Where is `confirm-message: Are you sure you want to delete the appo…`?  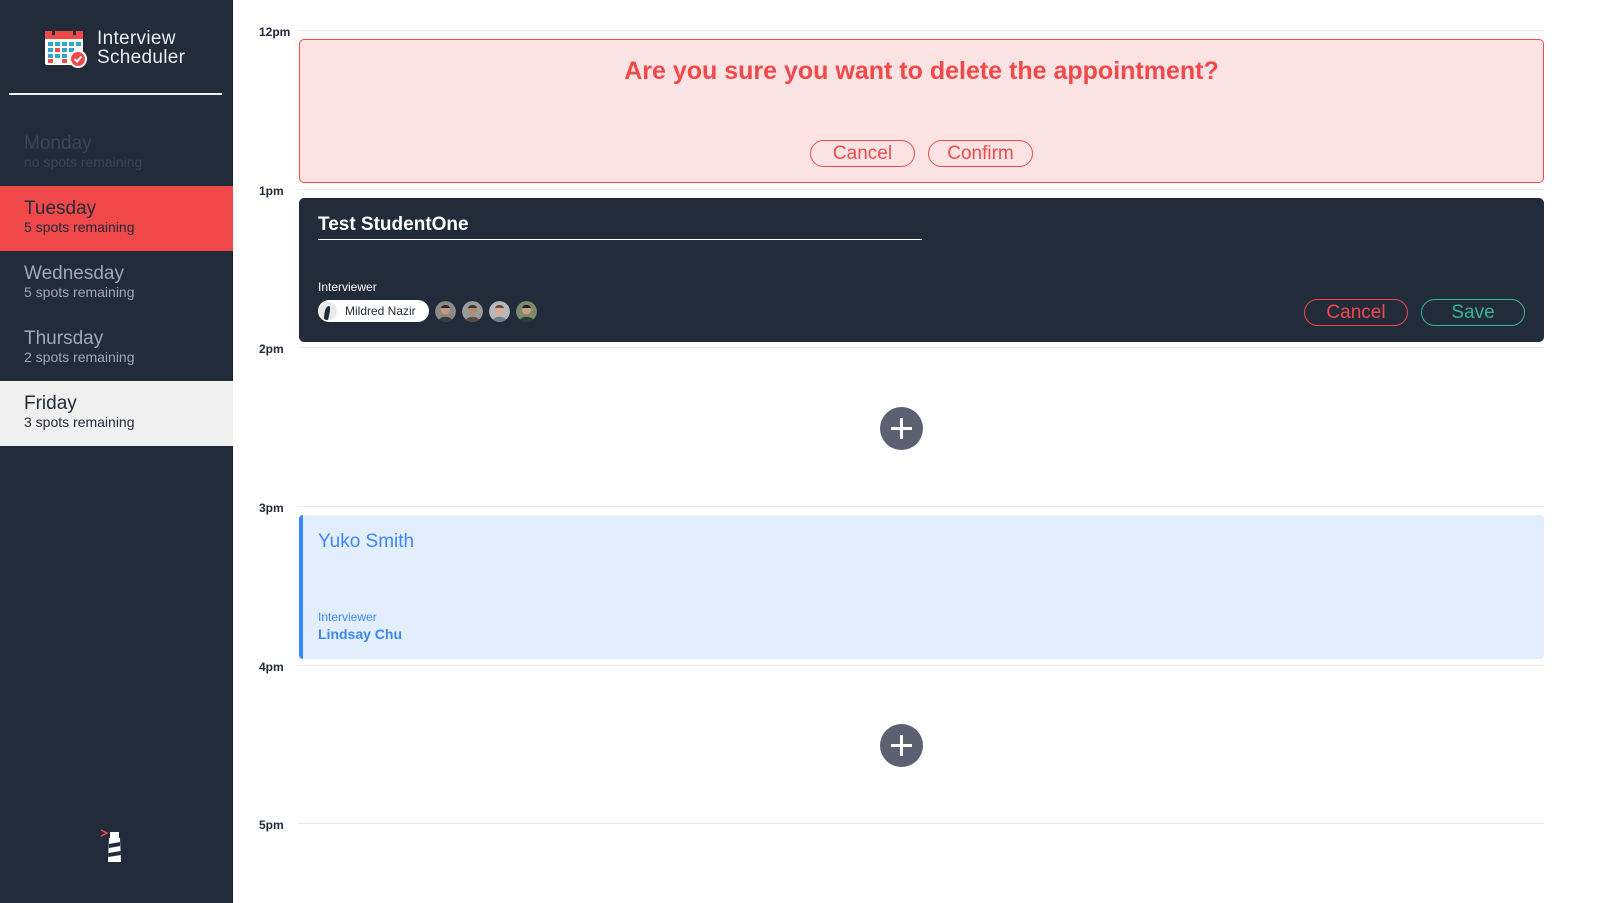 confirm-message: Are you sure you want to delete the appo… is located at coordinates (921, 71).